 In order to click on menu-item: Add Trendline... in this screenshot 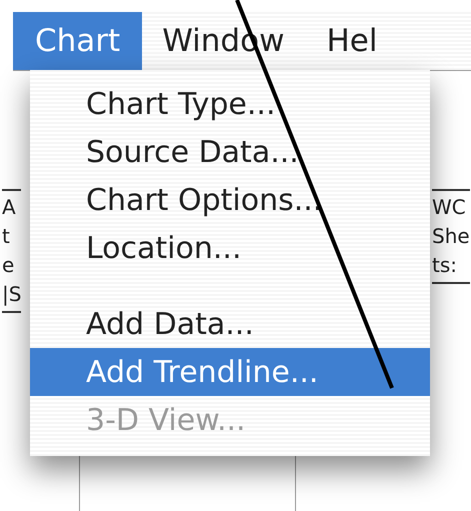, I will do `click(230, 372)`.